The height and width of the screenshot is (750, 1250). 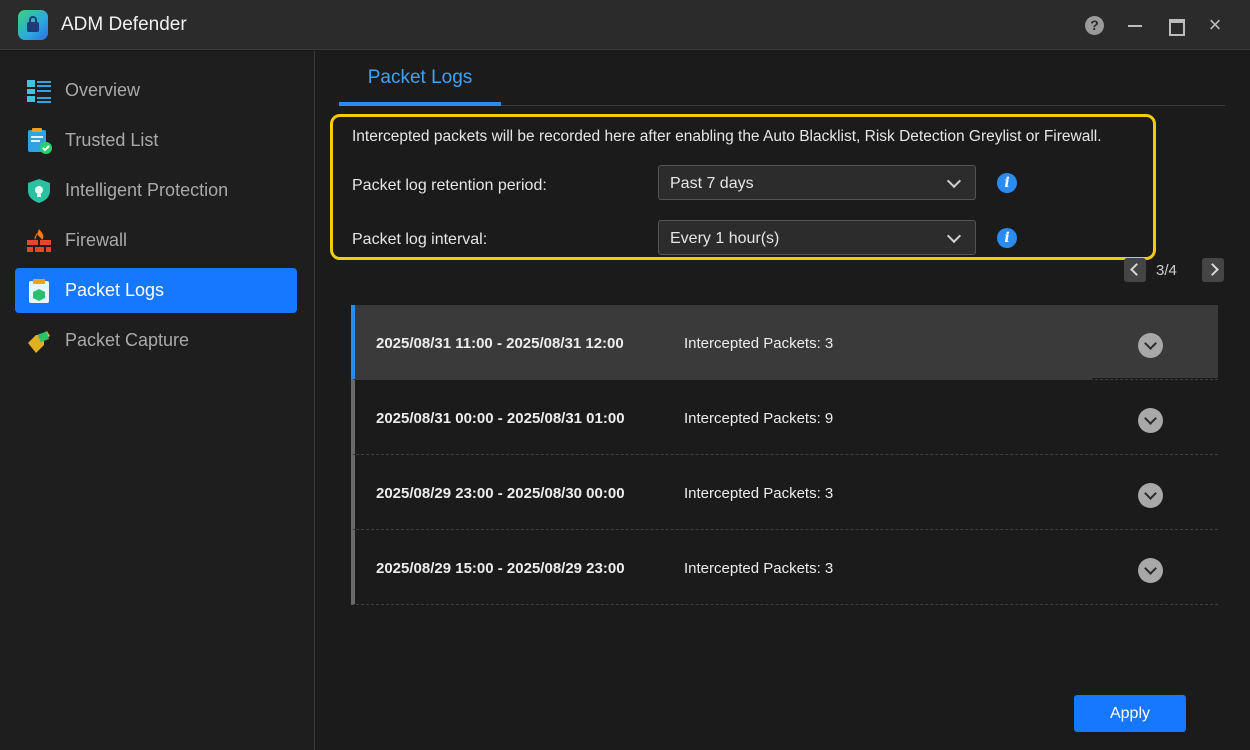 What do you see at coordinates (725, 238) in the screenshot?
I see `log-interval-value: Every 1 hour(s)` at bounding box center [725, 238].